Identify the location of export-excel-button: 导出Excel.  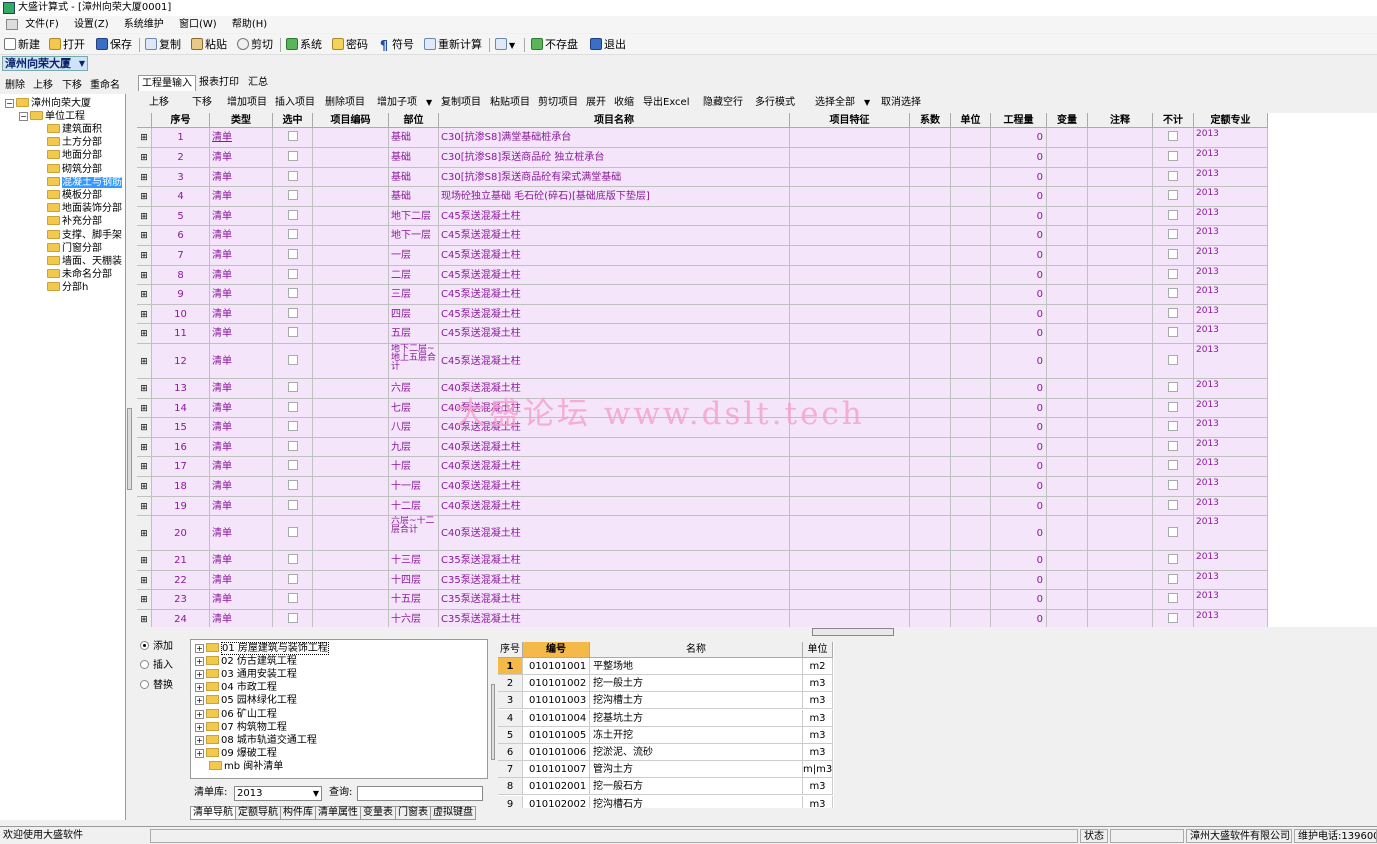
(666, 103).